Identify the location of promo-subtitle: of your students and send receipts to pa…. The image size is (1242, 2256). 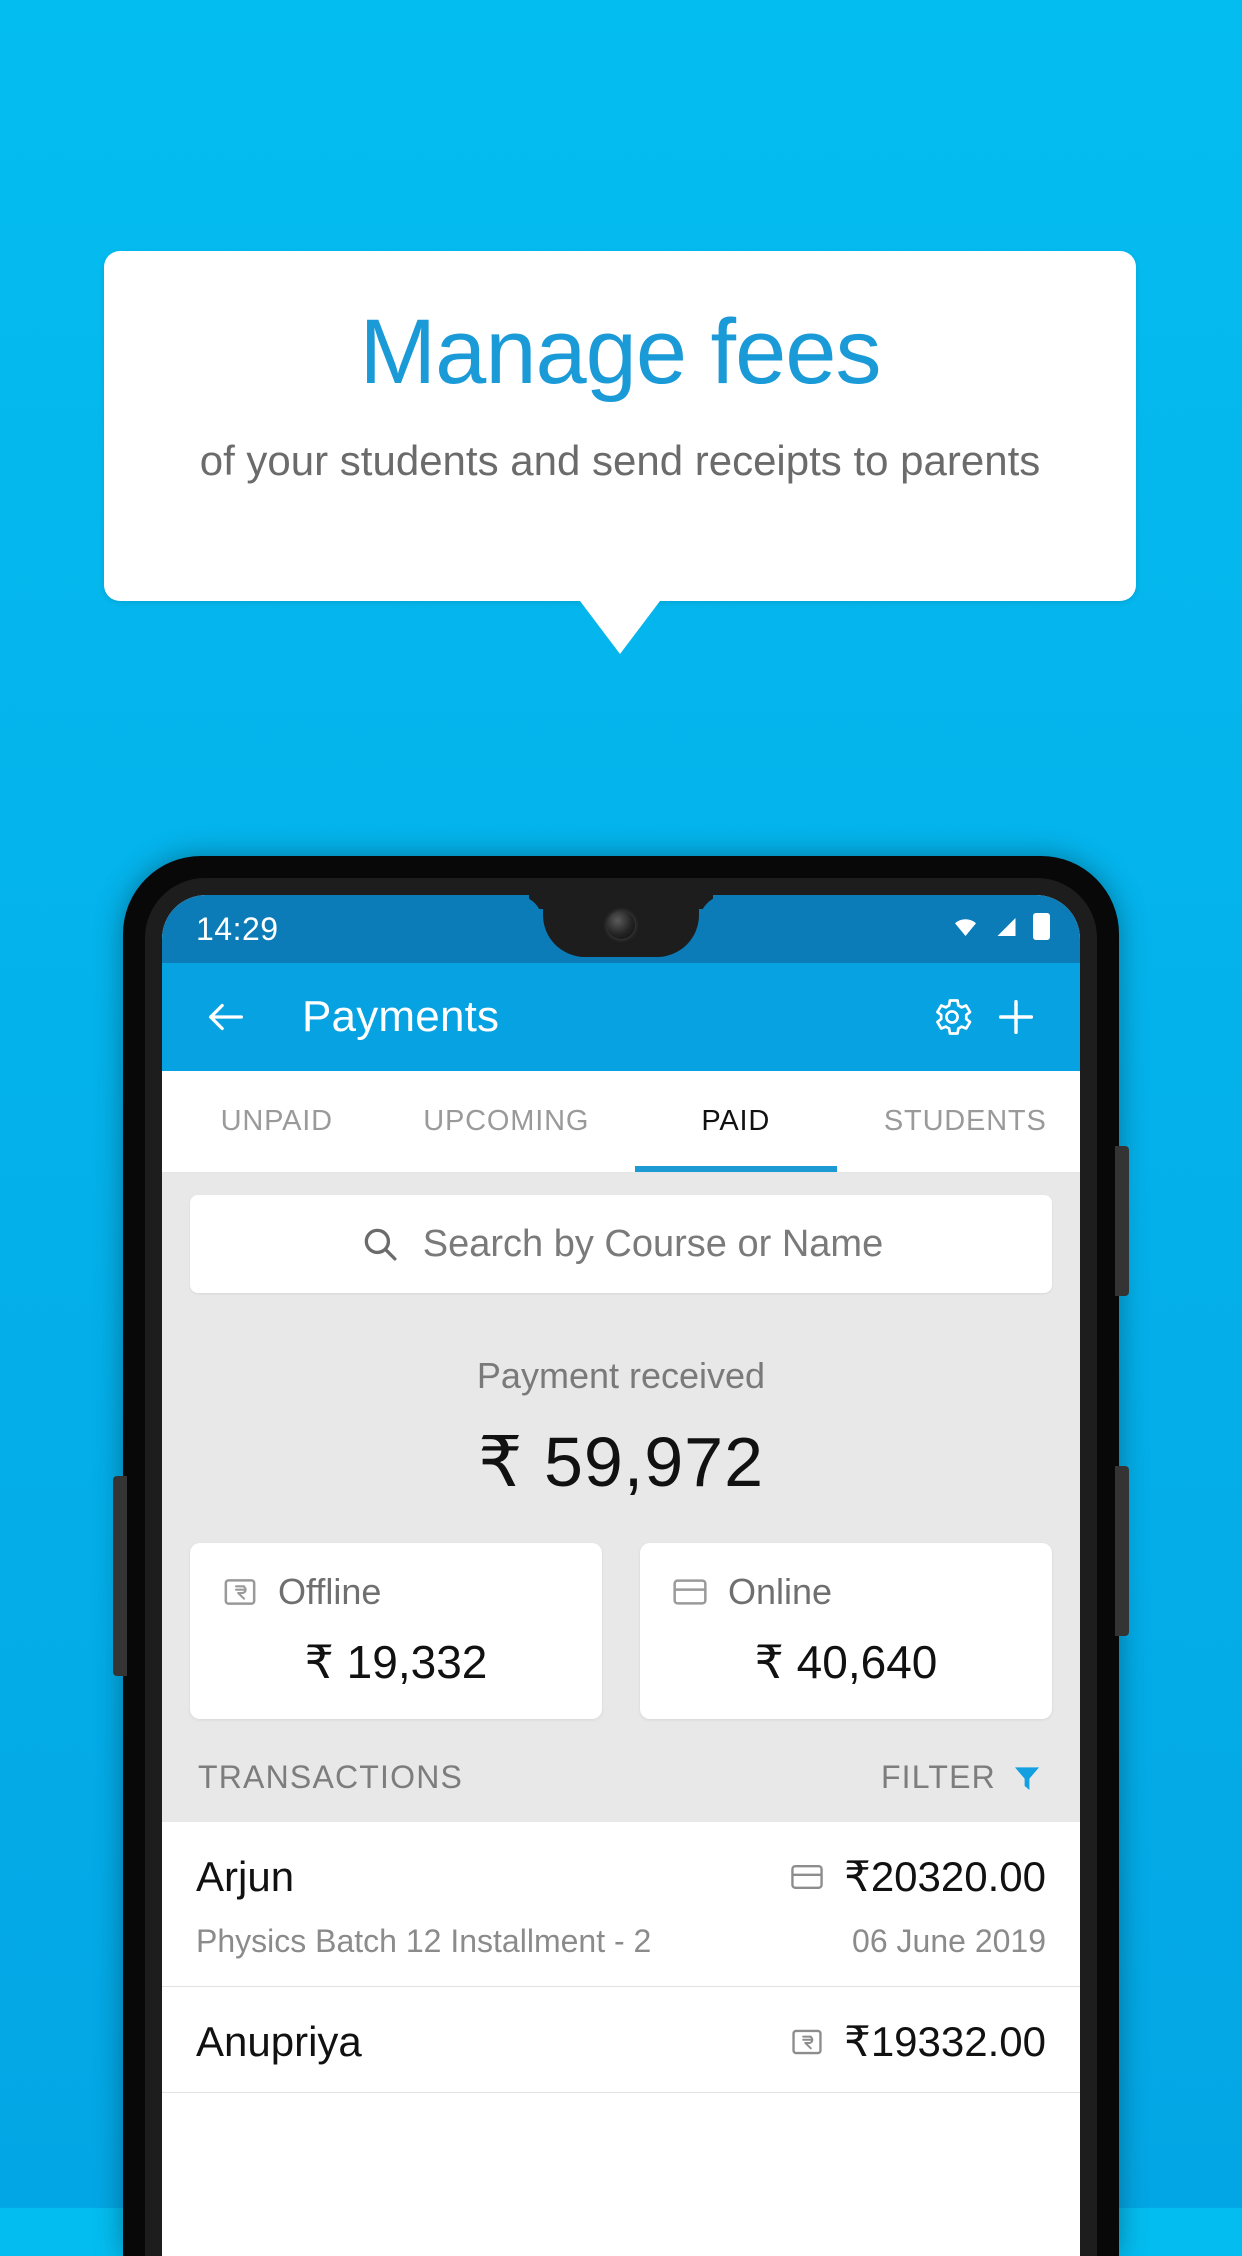
(620, 460).